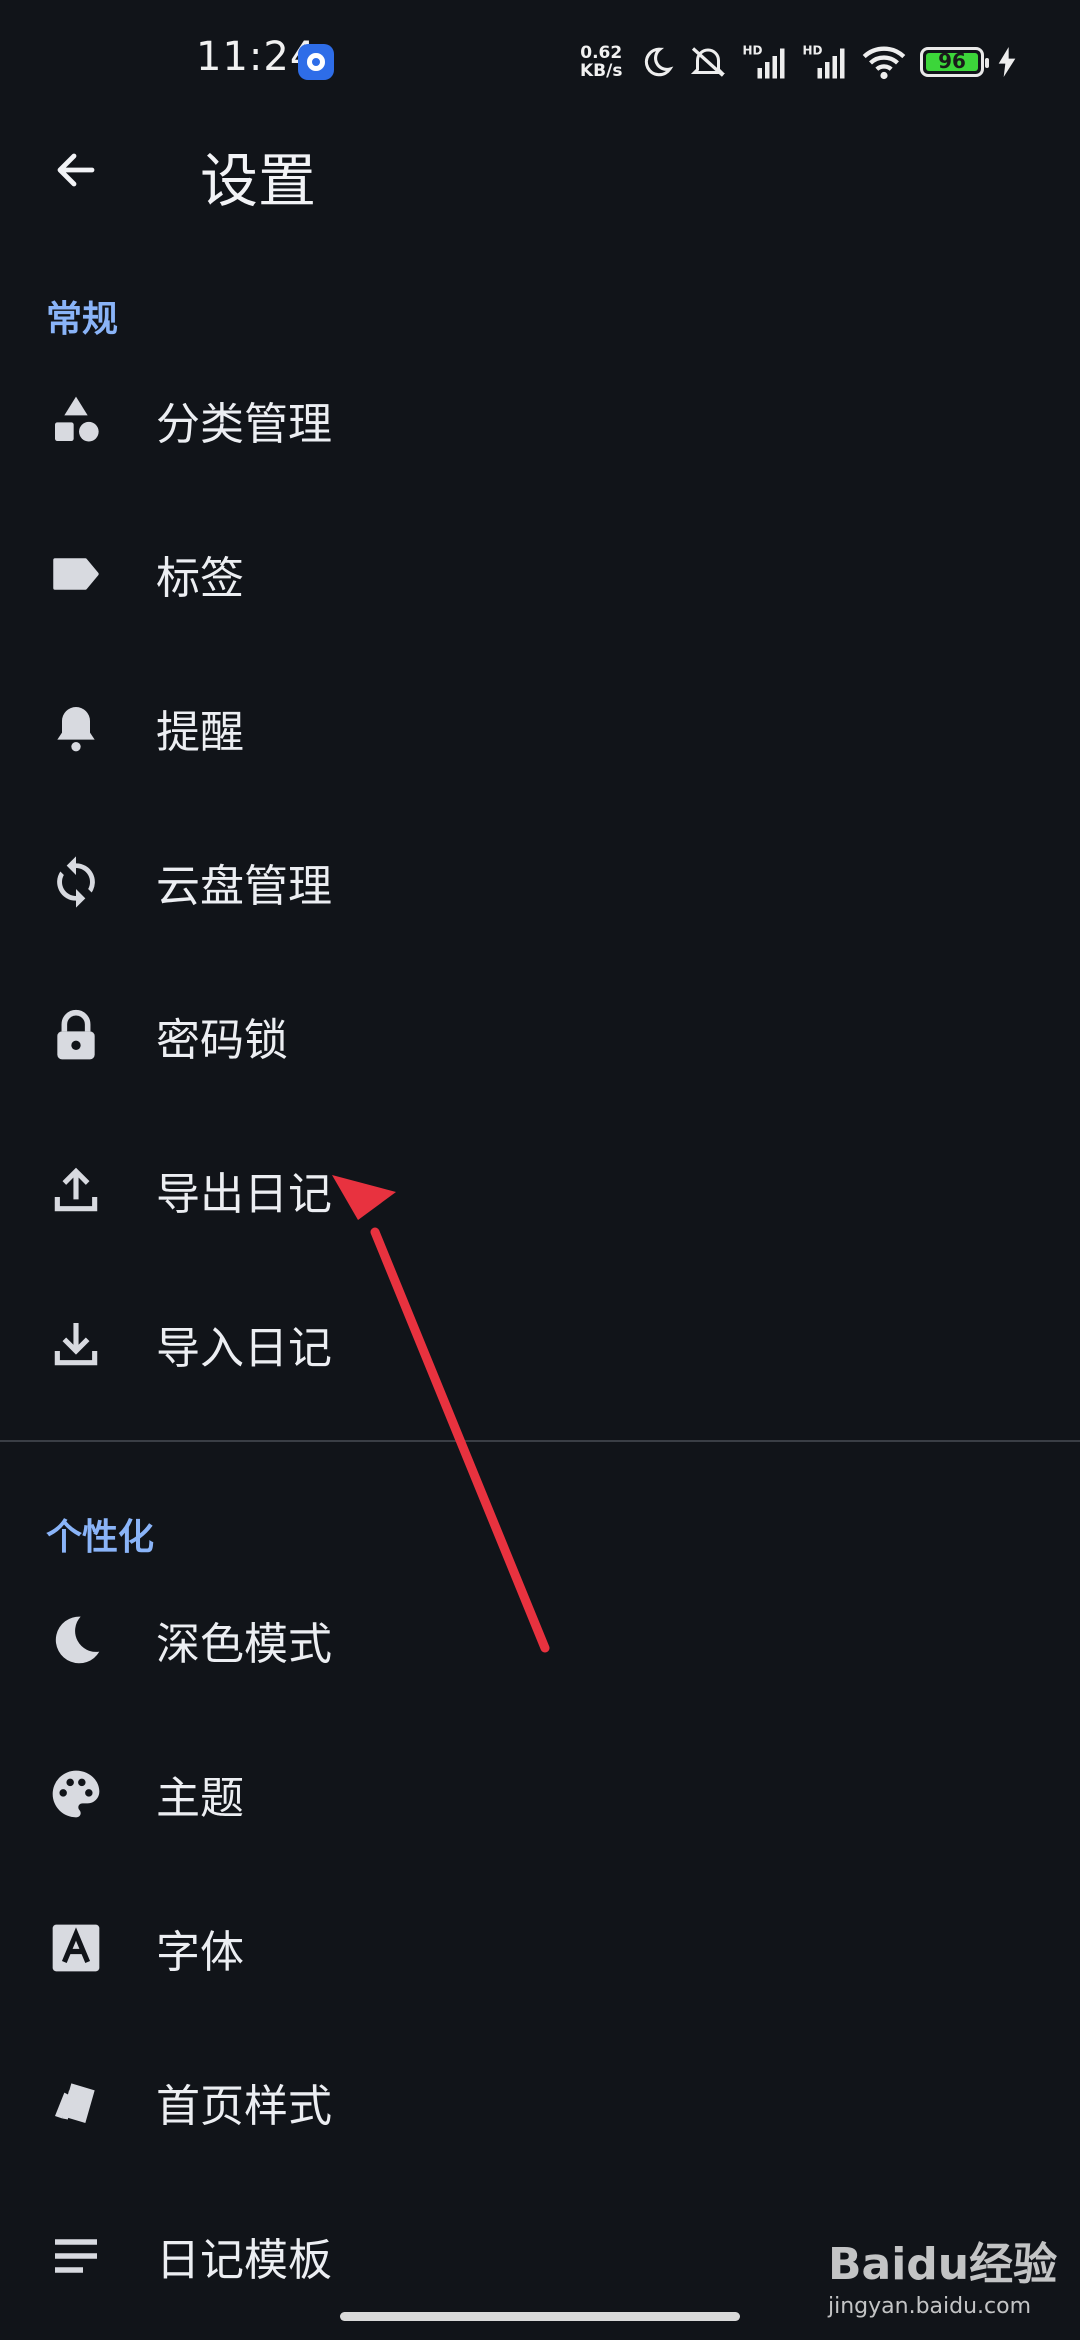  What do you see at coordinates (943, 2279) in the screenshot?
I see `baidu-watermark: Baidu经验 jingyan.baidu.com` at bounding box center [943, 2279].